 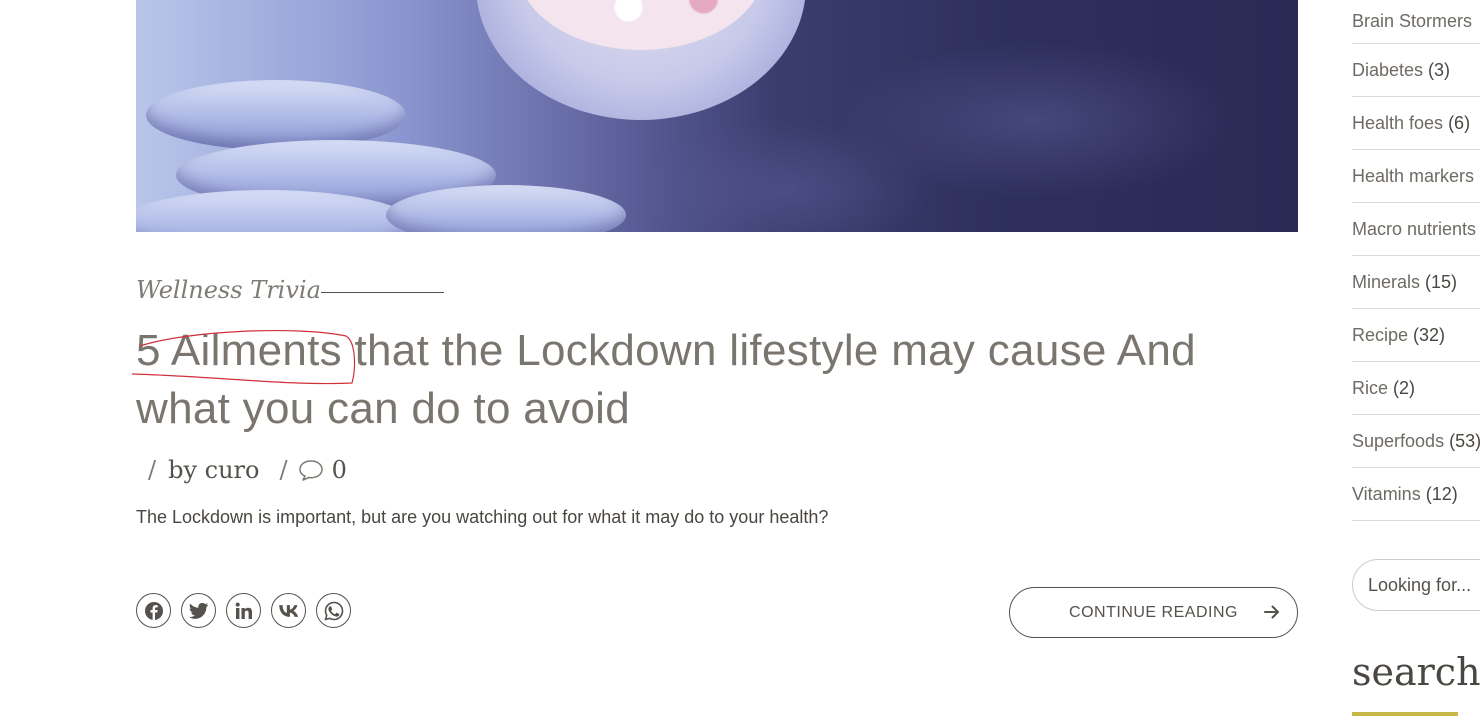 I want to click on category-count: (6), so click(x=1459, y=122).